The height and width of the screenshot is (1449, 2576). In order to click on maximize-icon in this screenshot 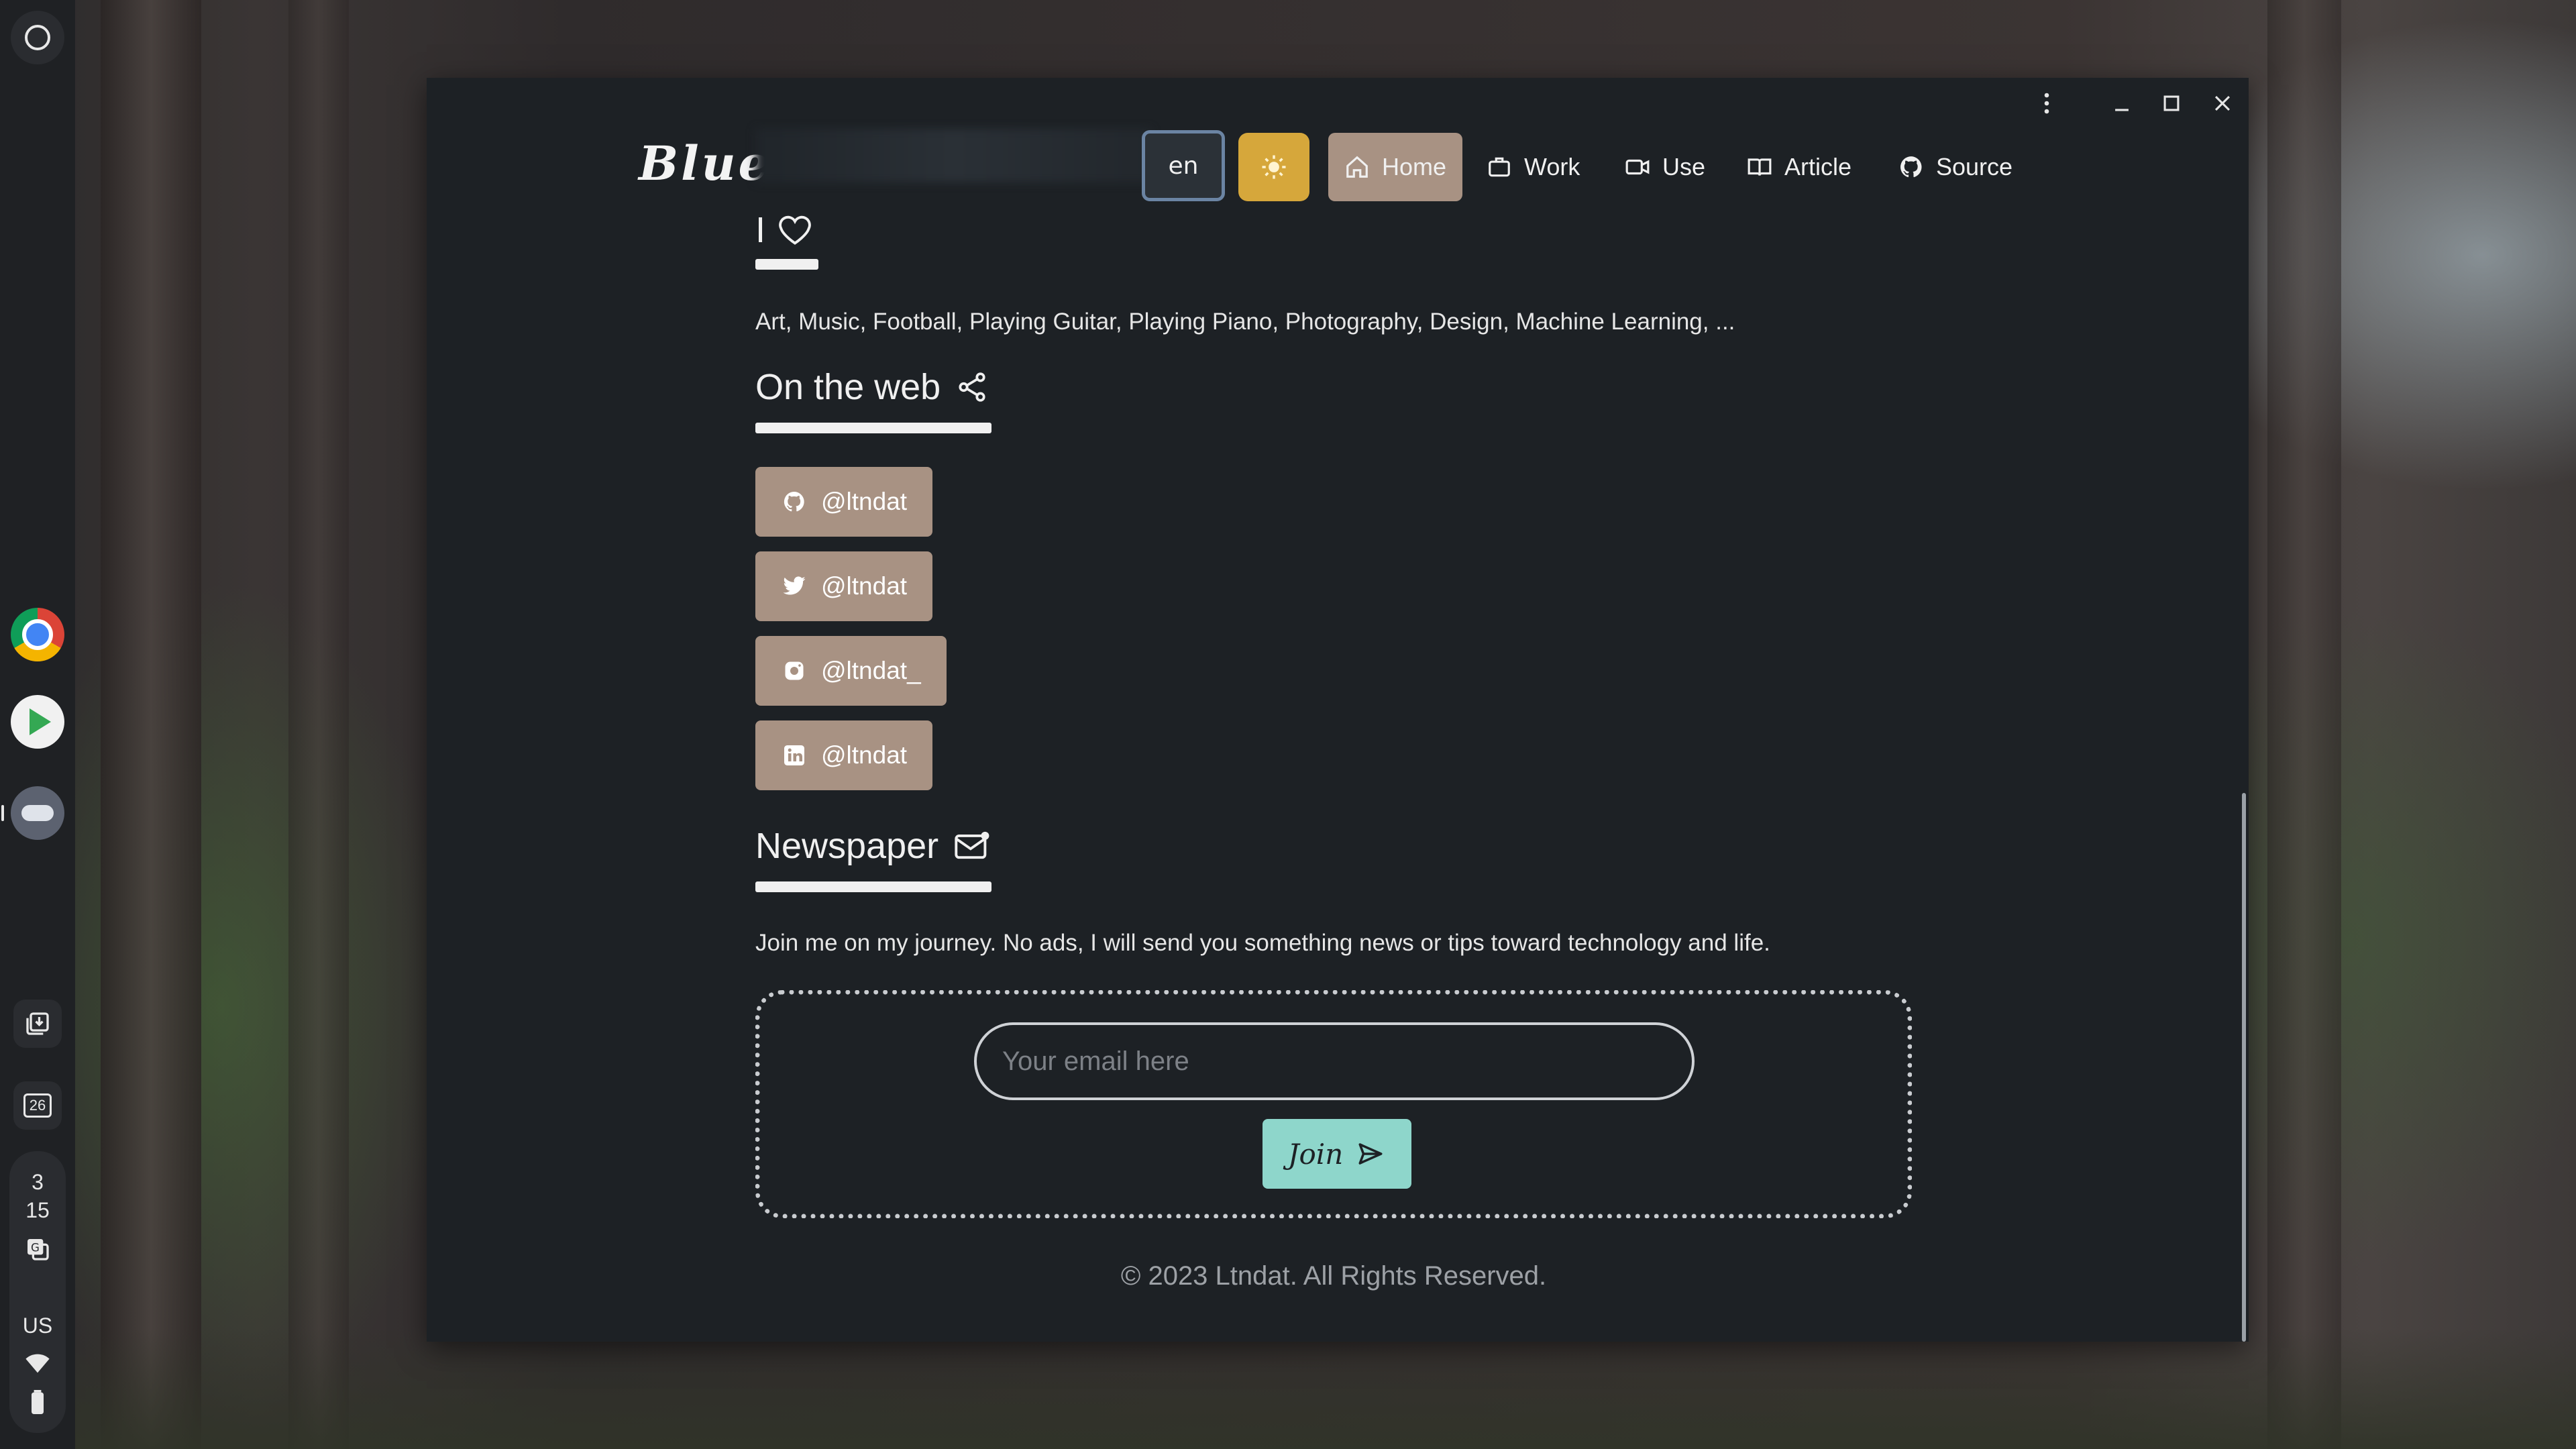, I will do `click(2171, 106)`.